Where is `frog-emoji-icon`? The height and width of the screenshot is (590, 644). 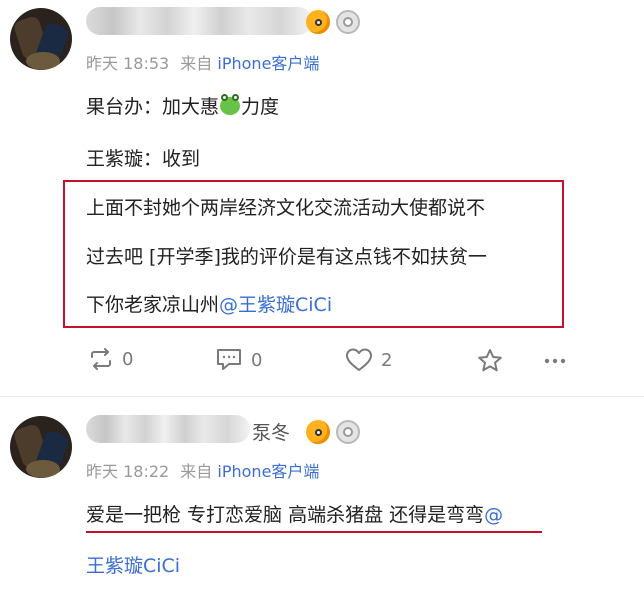
frog-emoji-icon is located at coordinates (230, 104).